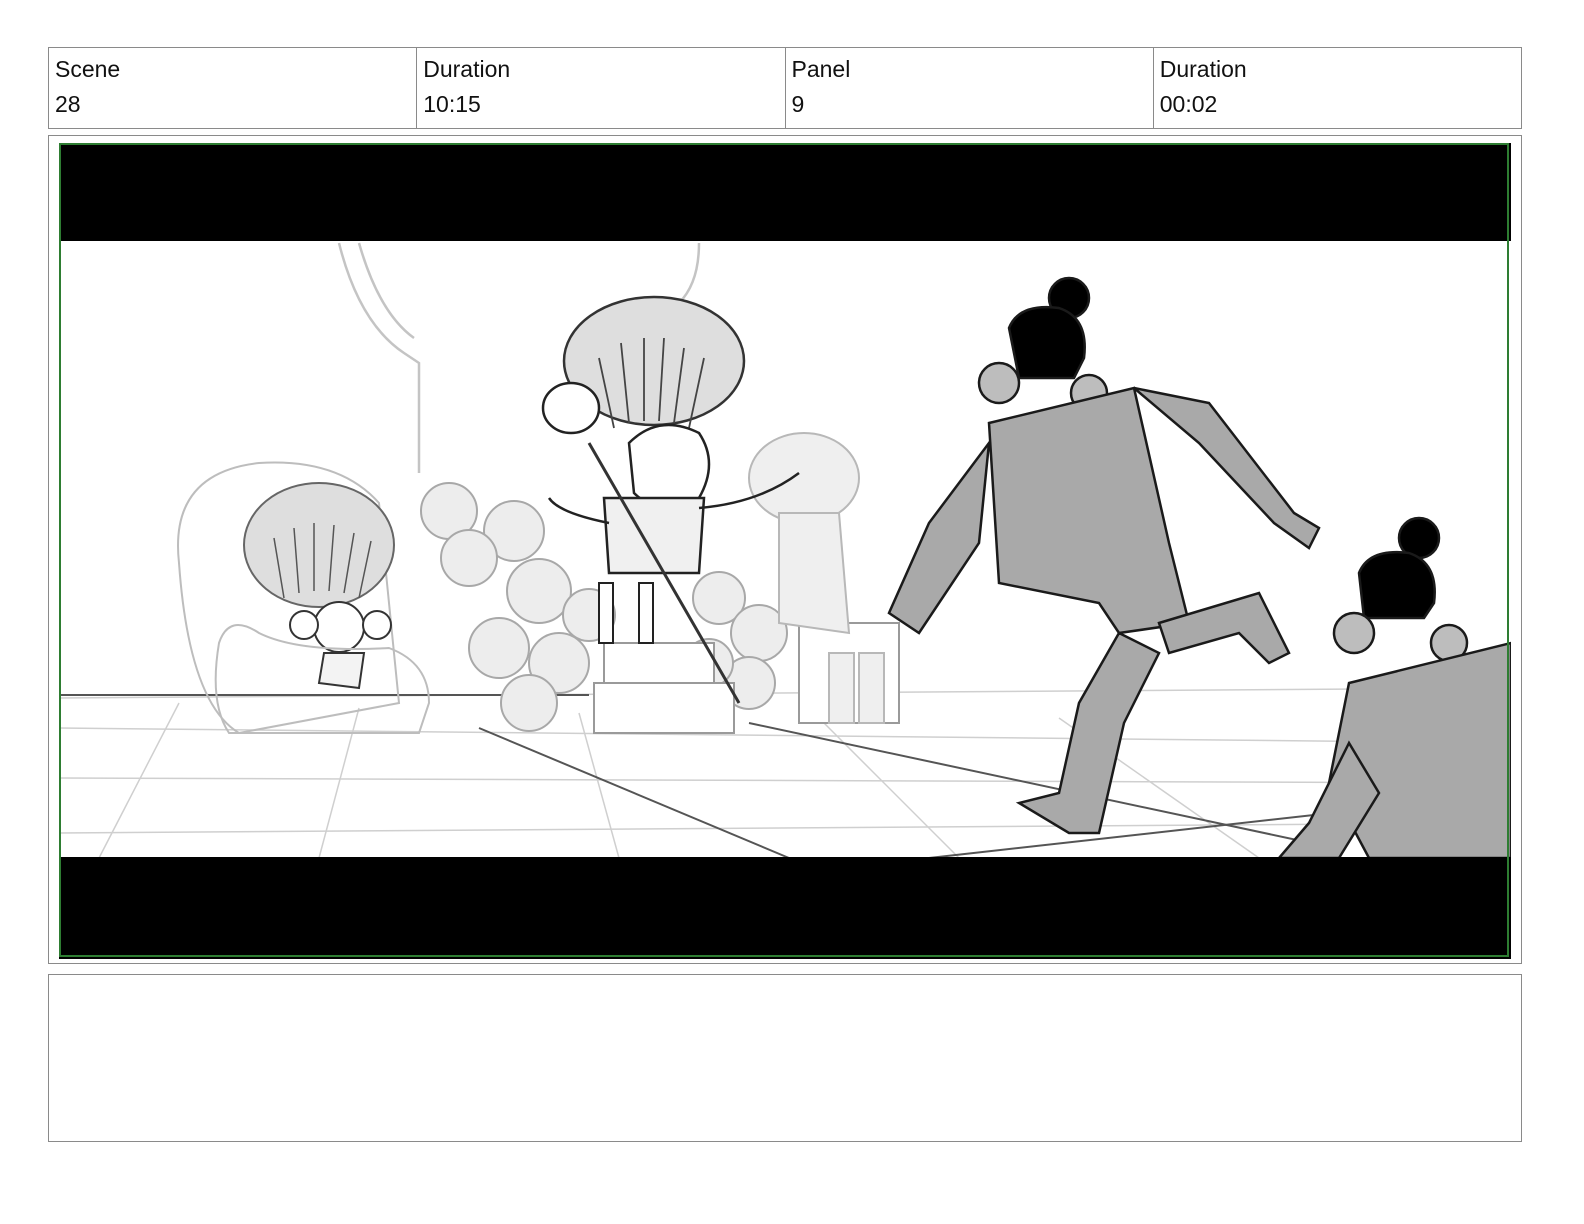  Describe the element at coordinates (785, 908) in the screenshot. I see `letterbox-bottom` at that location.